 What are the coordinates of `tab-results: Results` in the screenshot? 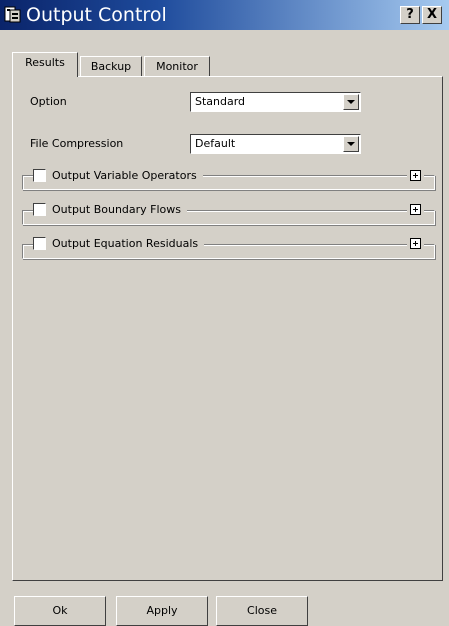 It's located at (45, 64).